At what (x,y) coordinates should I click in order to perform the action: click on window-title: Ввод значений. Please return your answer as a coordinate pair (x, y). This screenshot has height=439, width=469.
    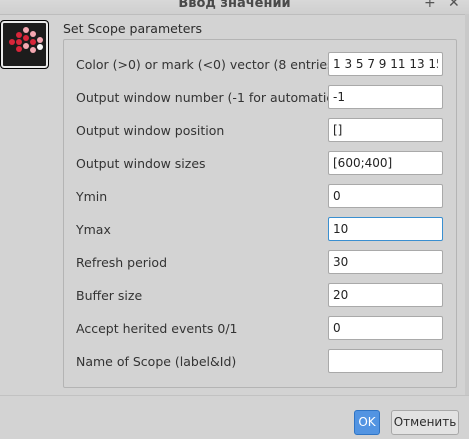
    Looking at the image, I should click on (234, 5).